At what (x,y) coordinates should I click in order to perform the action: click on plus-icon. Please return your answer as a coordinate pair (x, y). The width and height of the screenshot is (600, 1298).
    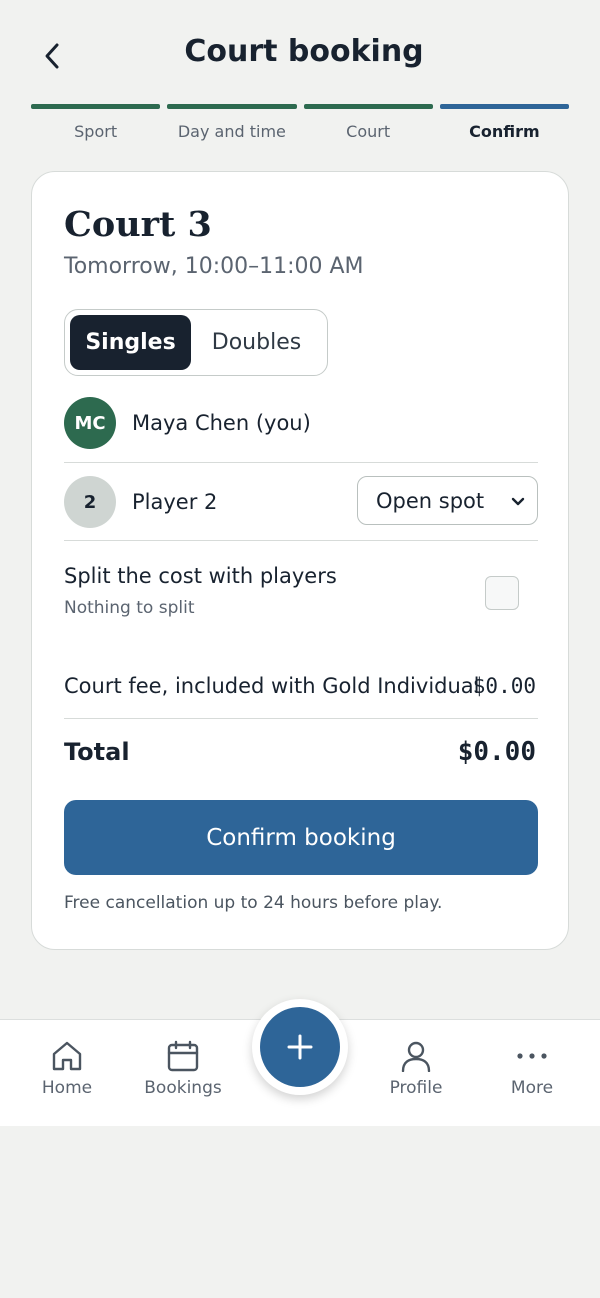
    Looking at the image, I should click on (300, 1047).